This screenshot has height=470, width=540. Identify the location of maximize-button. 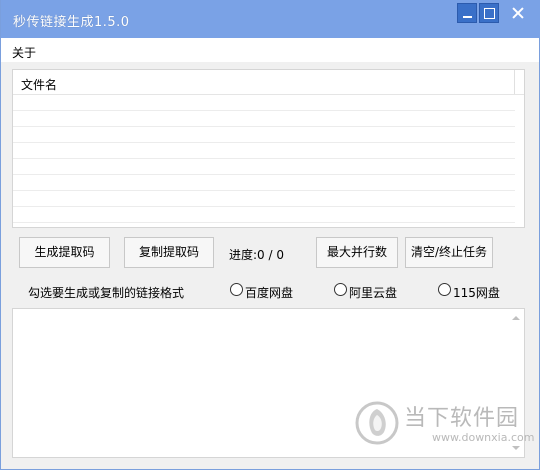
(489, 13).